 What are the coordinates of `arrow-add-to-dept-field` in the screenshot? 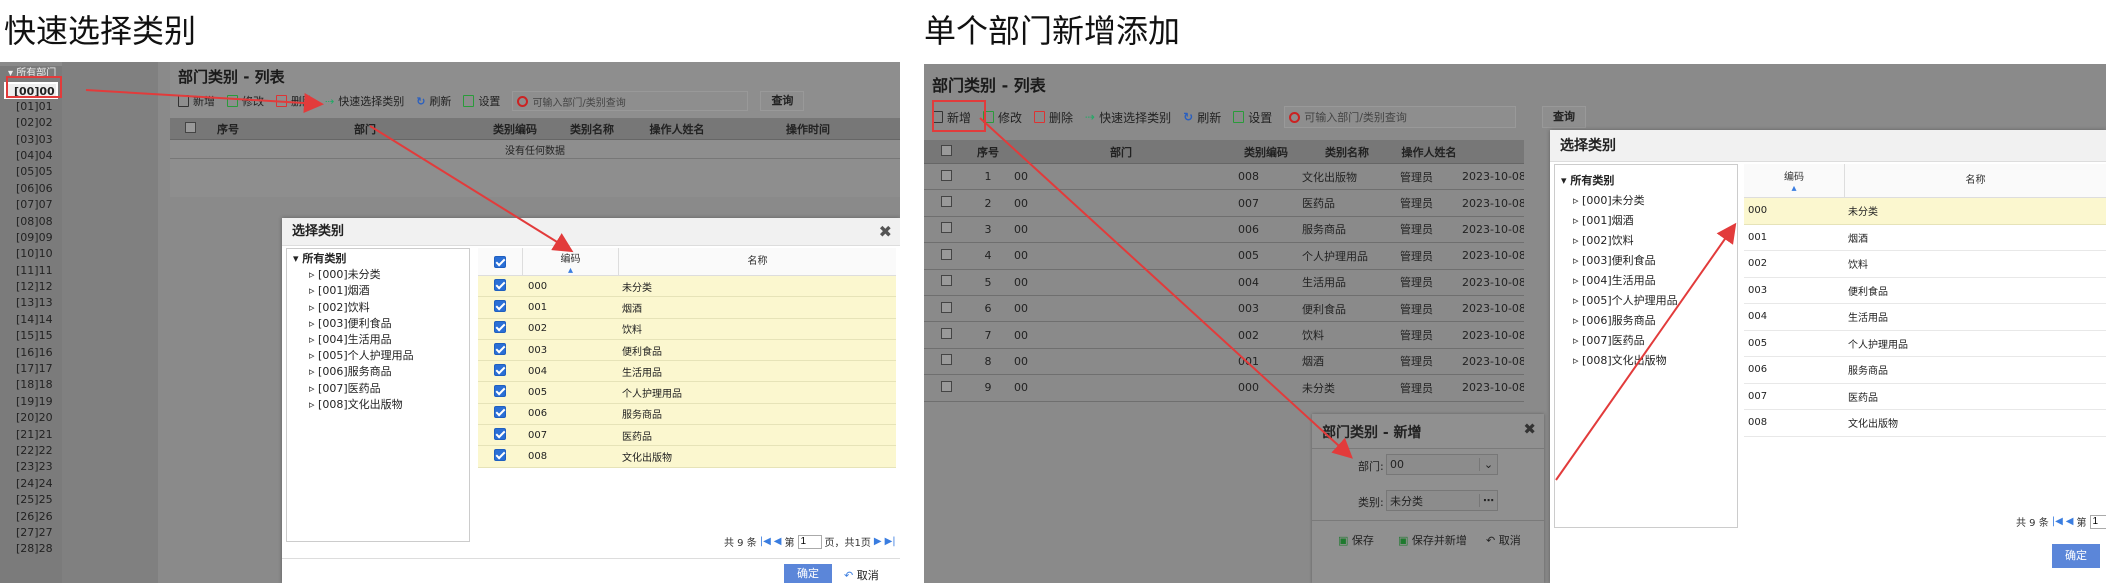 It's located at (1166, 288).